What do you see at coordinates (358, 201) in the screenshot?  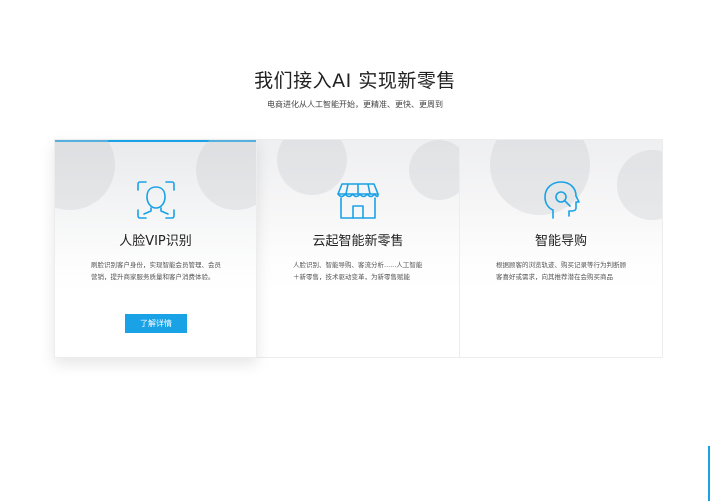 I see `storefront-icon` at bounding box center [358, 201].